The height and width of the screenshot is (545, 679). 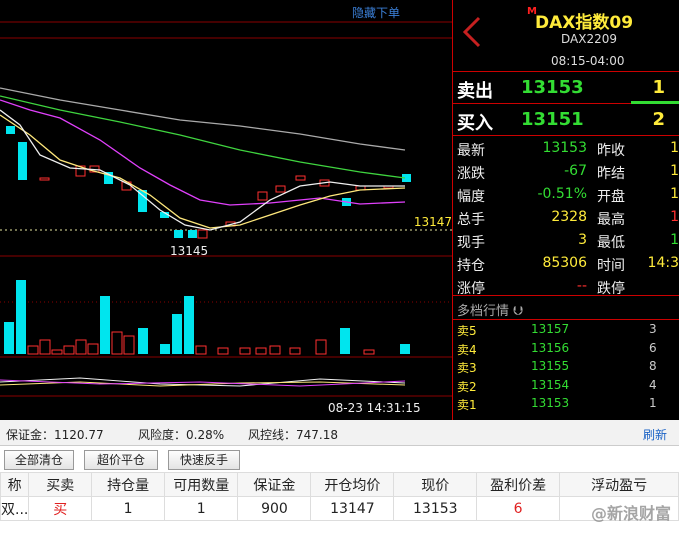 I want to click on depth-row: 卖1 13153 1, so click(x=566, y=403).